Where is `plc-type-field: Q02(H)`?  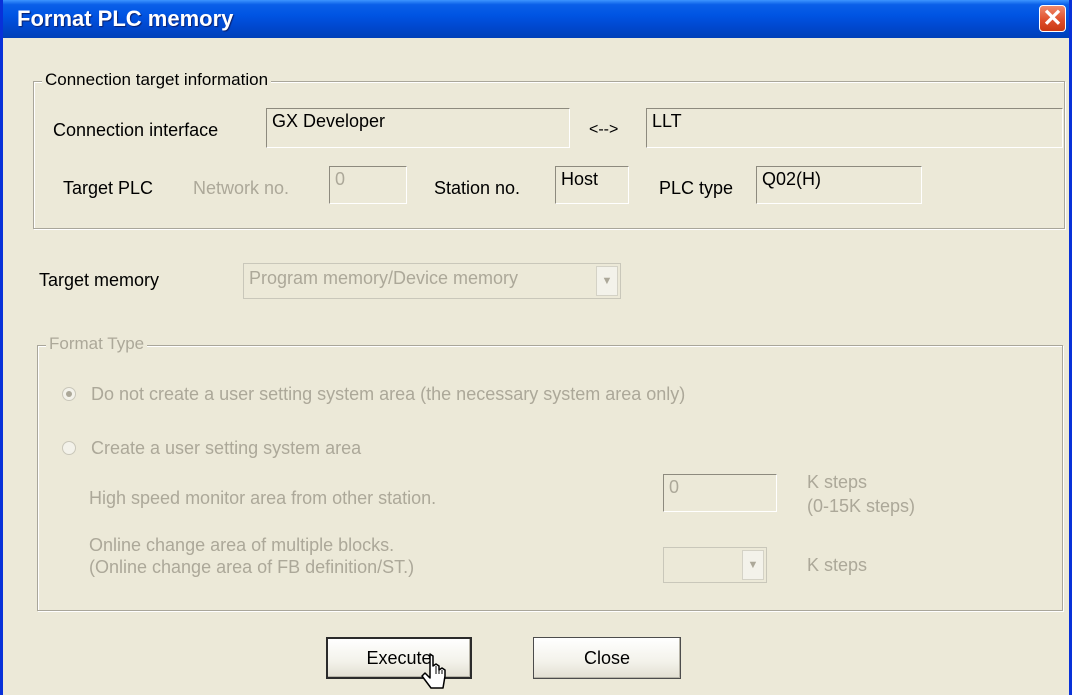
plc-type-field: Q02(H) is located at coordinates (839, 185).